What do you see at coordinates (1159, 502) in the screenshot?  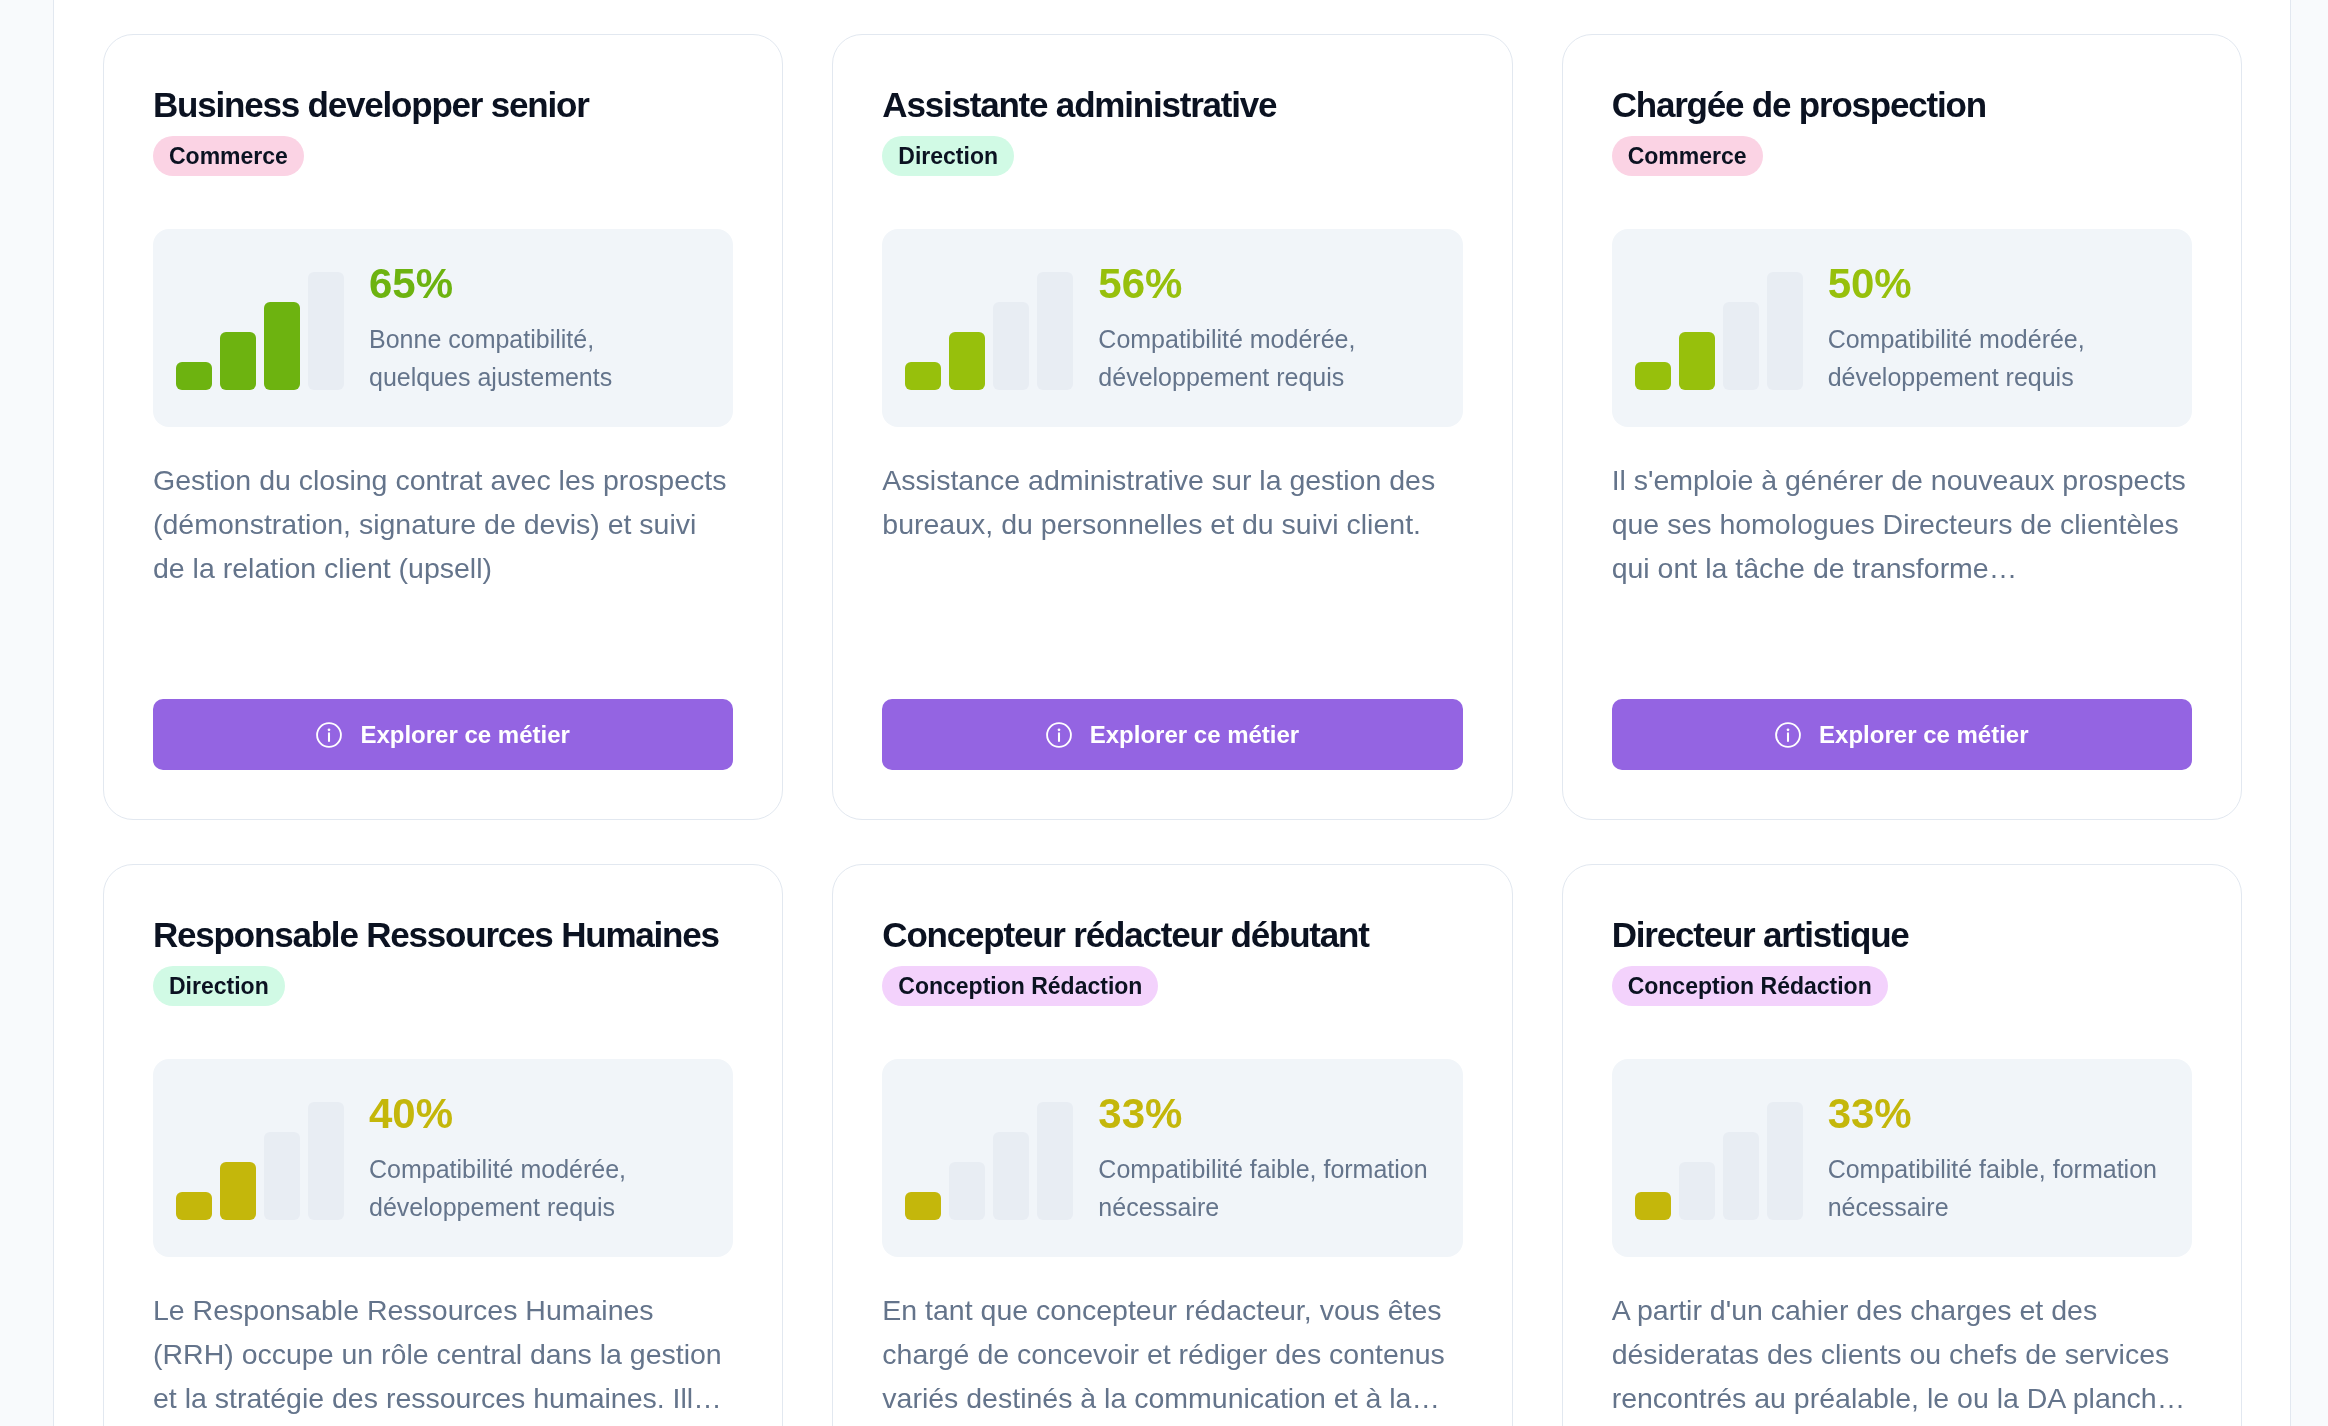 I see `job-description: Assistance administrative sur la gestion des bureaux, du personnelles et du suivi client.` at bounding box center [1159, 502].